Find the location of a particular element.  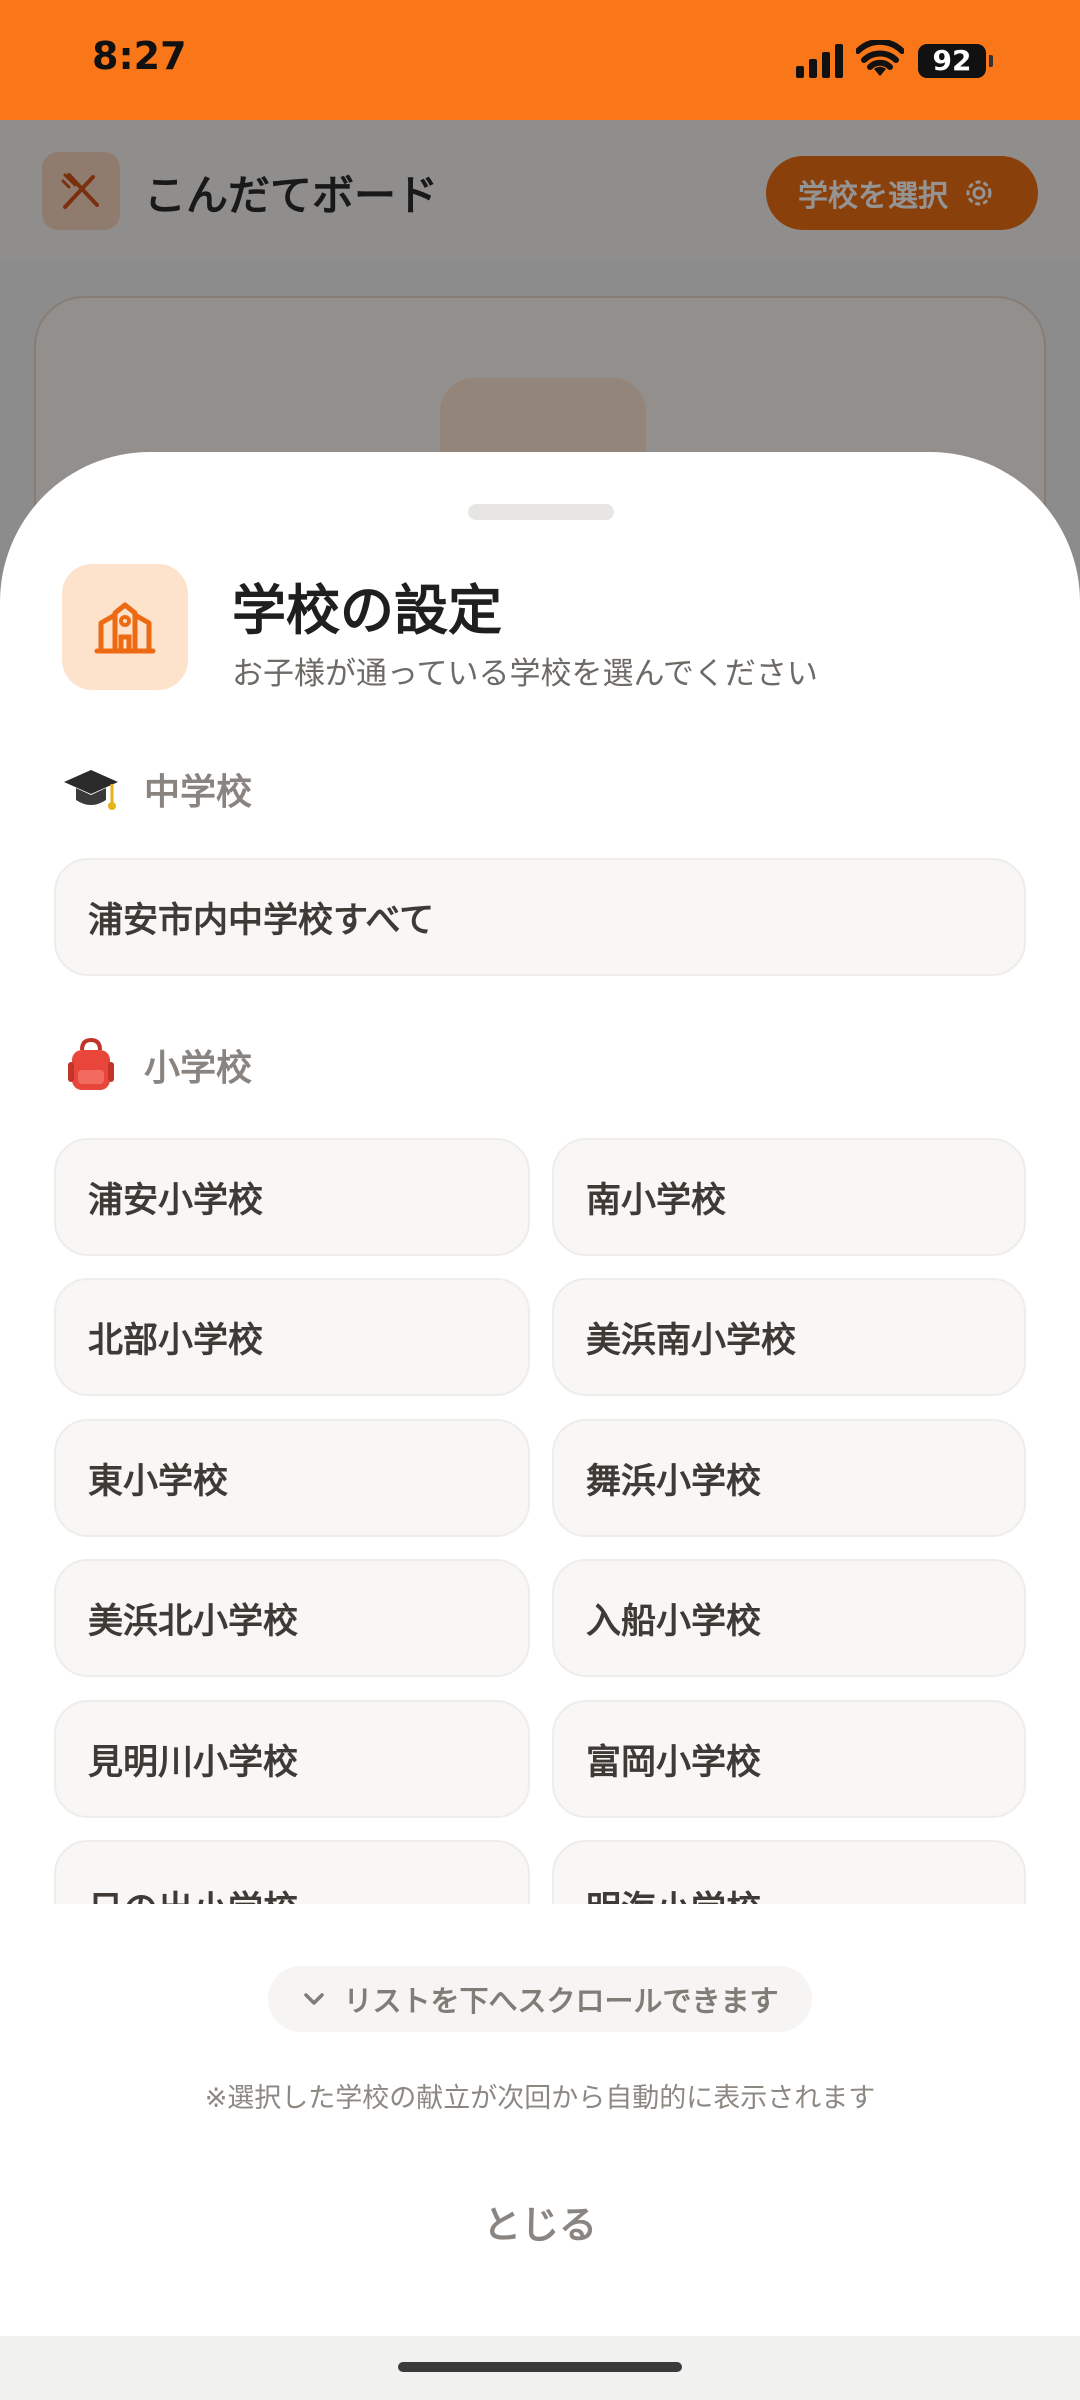

school-option: 見明川小学校 is located at coordinates (292, 1759).